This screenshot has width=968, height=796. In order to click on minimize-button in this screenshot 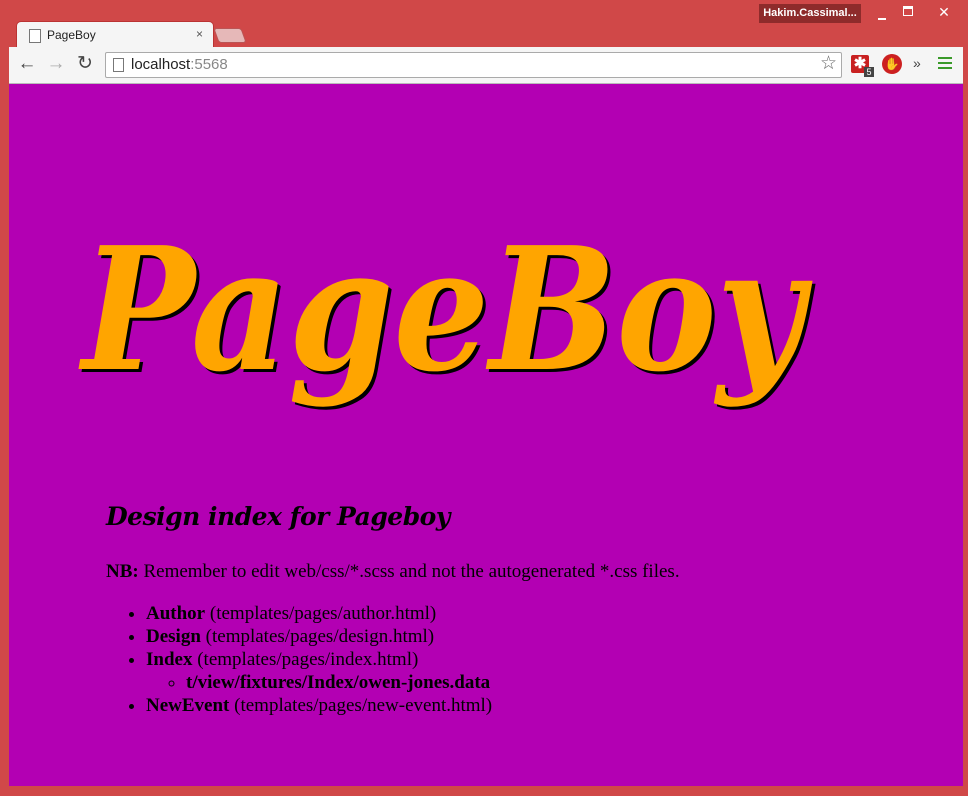, I will do `click(882, 12)`.